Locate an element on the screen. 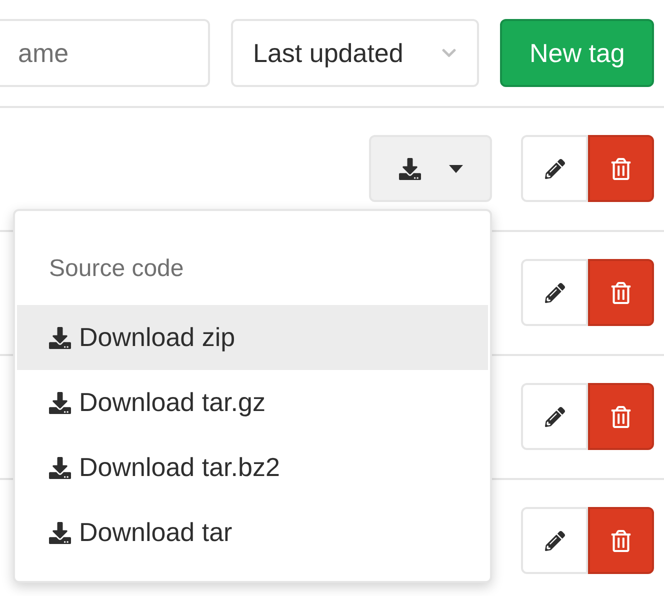 Image resolution: width=664 pixels, height=596 pixels. sort-dropdown: Last updated is located at coordinates (355, 53).